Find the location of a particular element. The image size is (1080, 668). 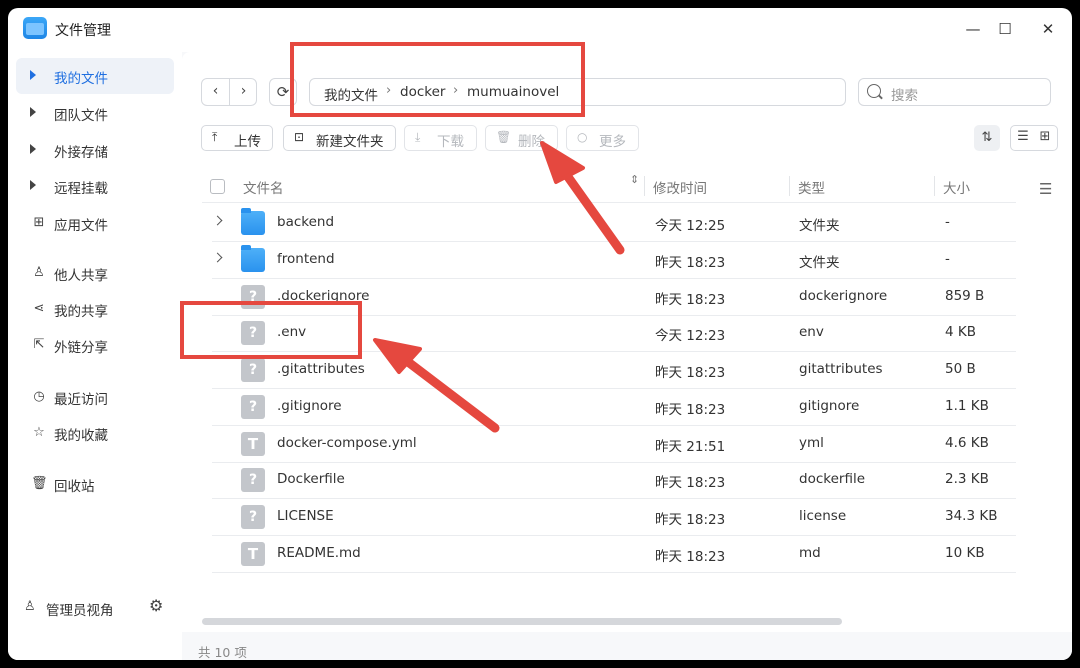

arrow-to-env is located at coordinates (445, 390).